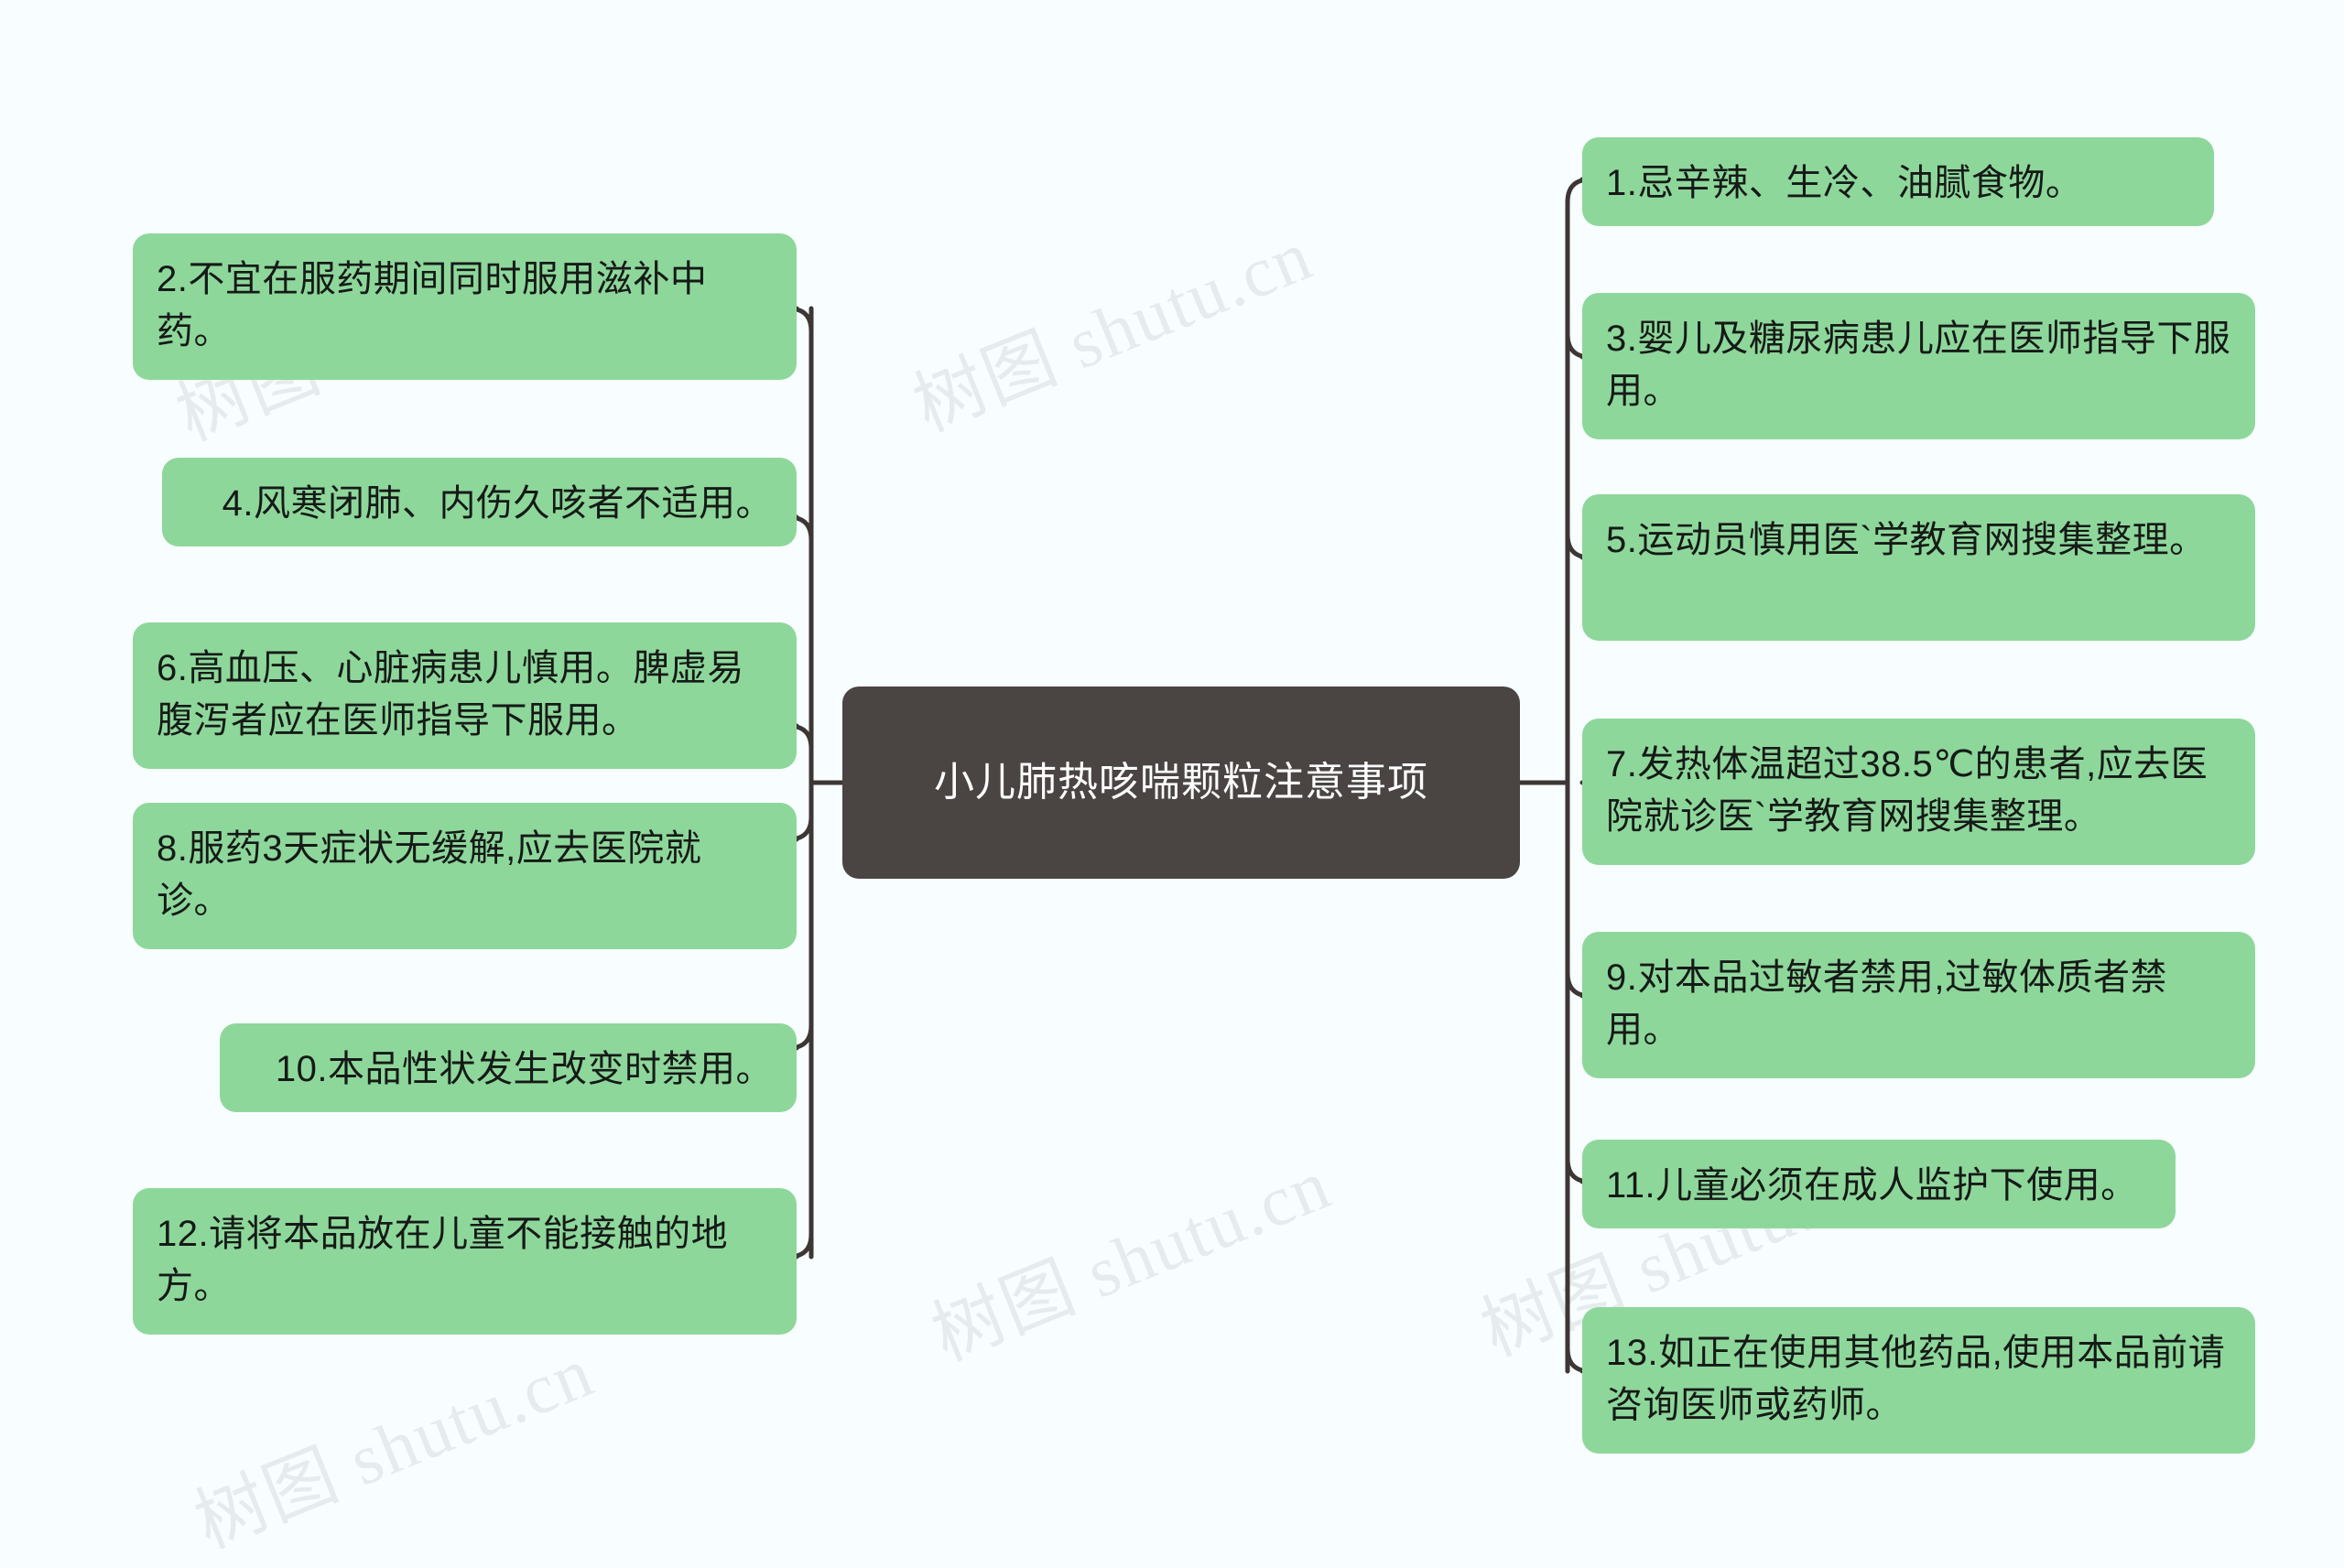 The height and width of the screenshot is (1568, 2344). What do you see at coordinates (1844, 183) in the screenshot?
I see `node-label: 1.忌辛辣、生冷、油腻食物。` at bounding box center [1844, 183].